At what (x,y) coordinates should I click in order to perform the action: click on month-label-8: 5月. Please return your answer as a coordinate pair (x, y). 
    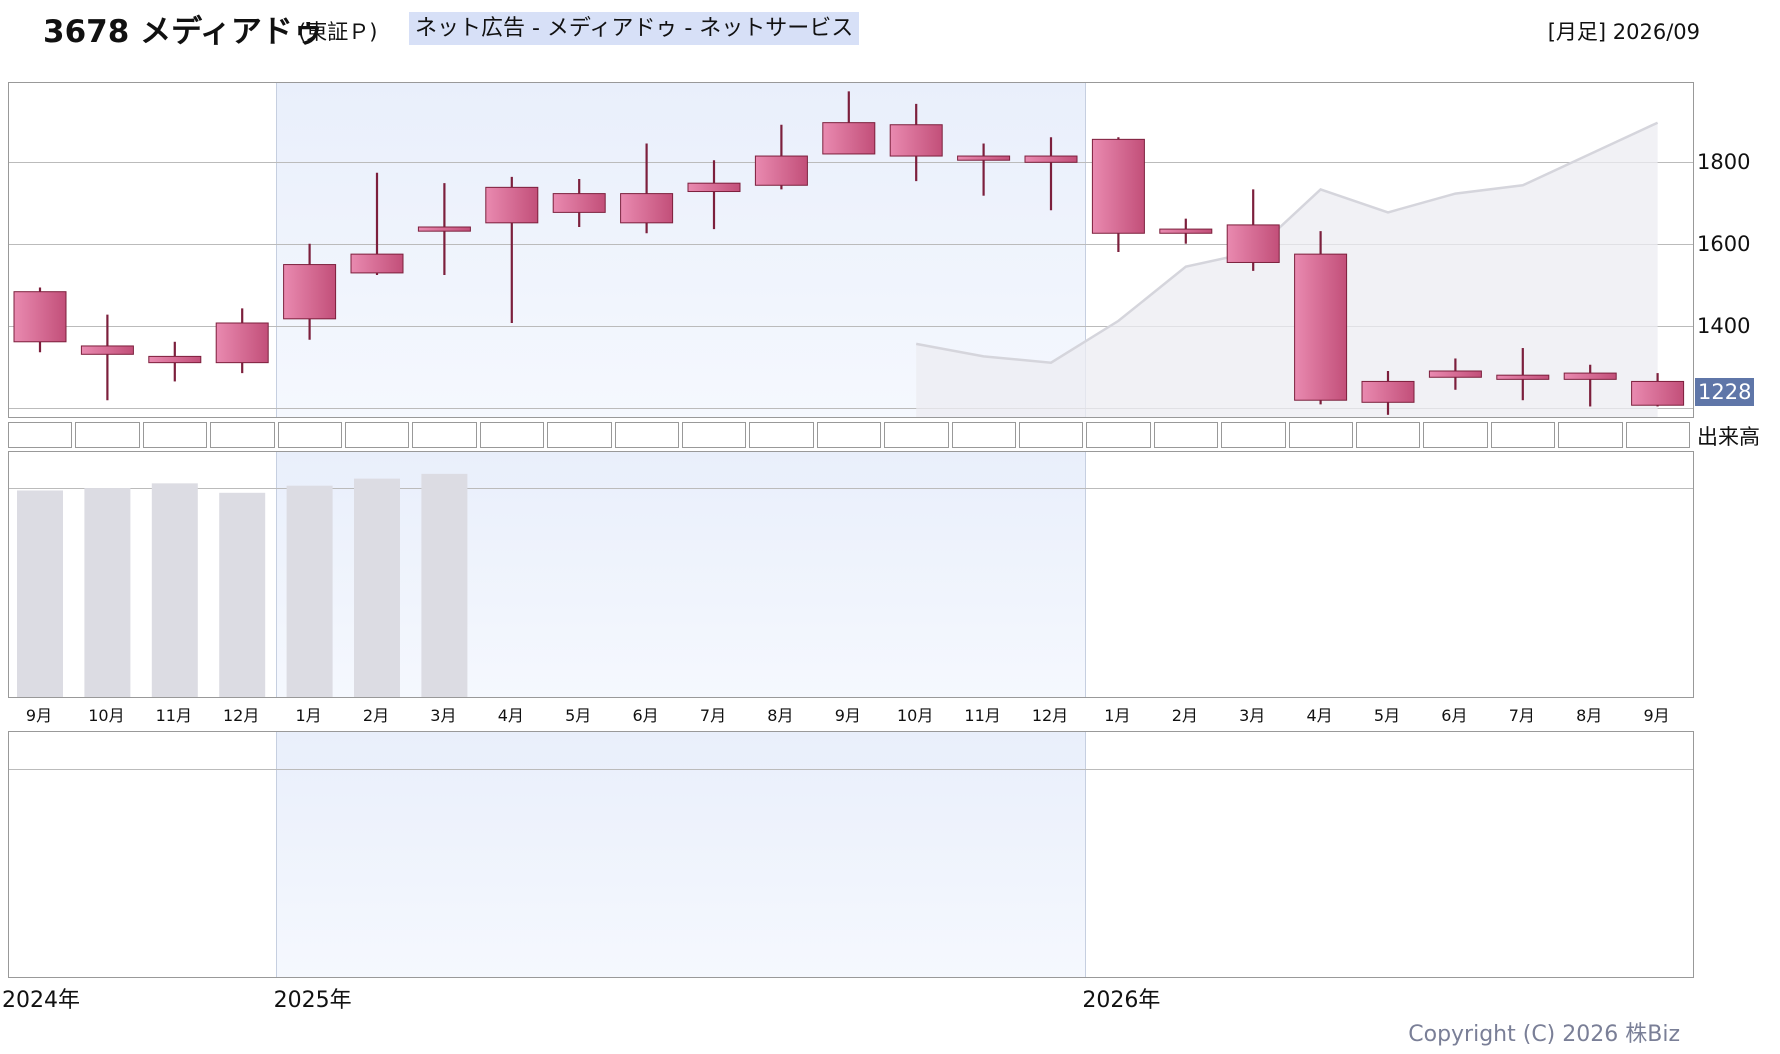
    Looking at the image, I should click on (578, 715).